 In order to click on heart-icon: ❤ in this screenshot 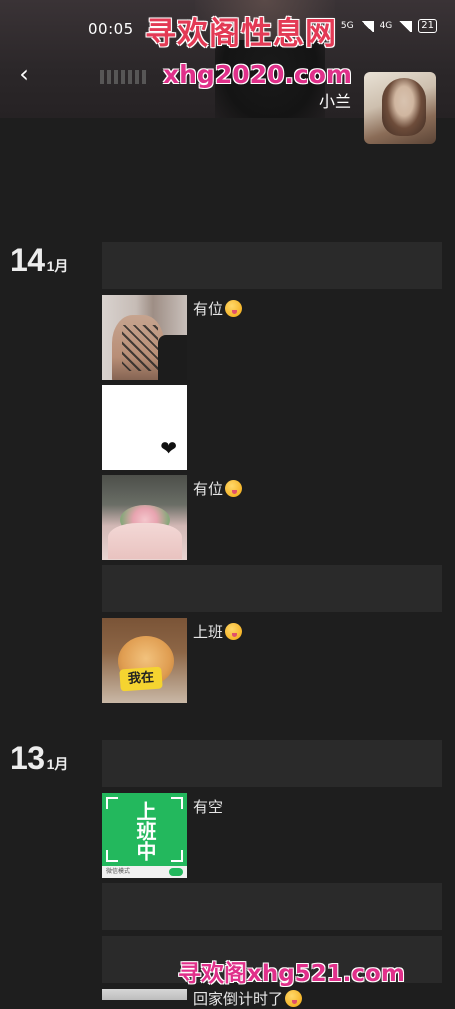, I will do `click(168, 448)`.